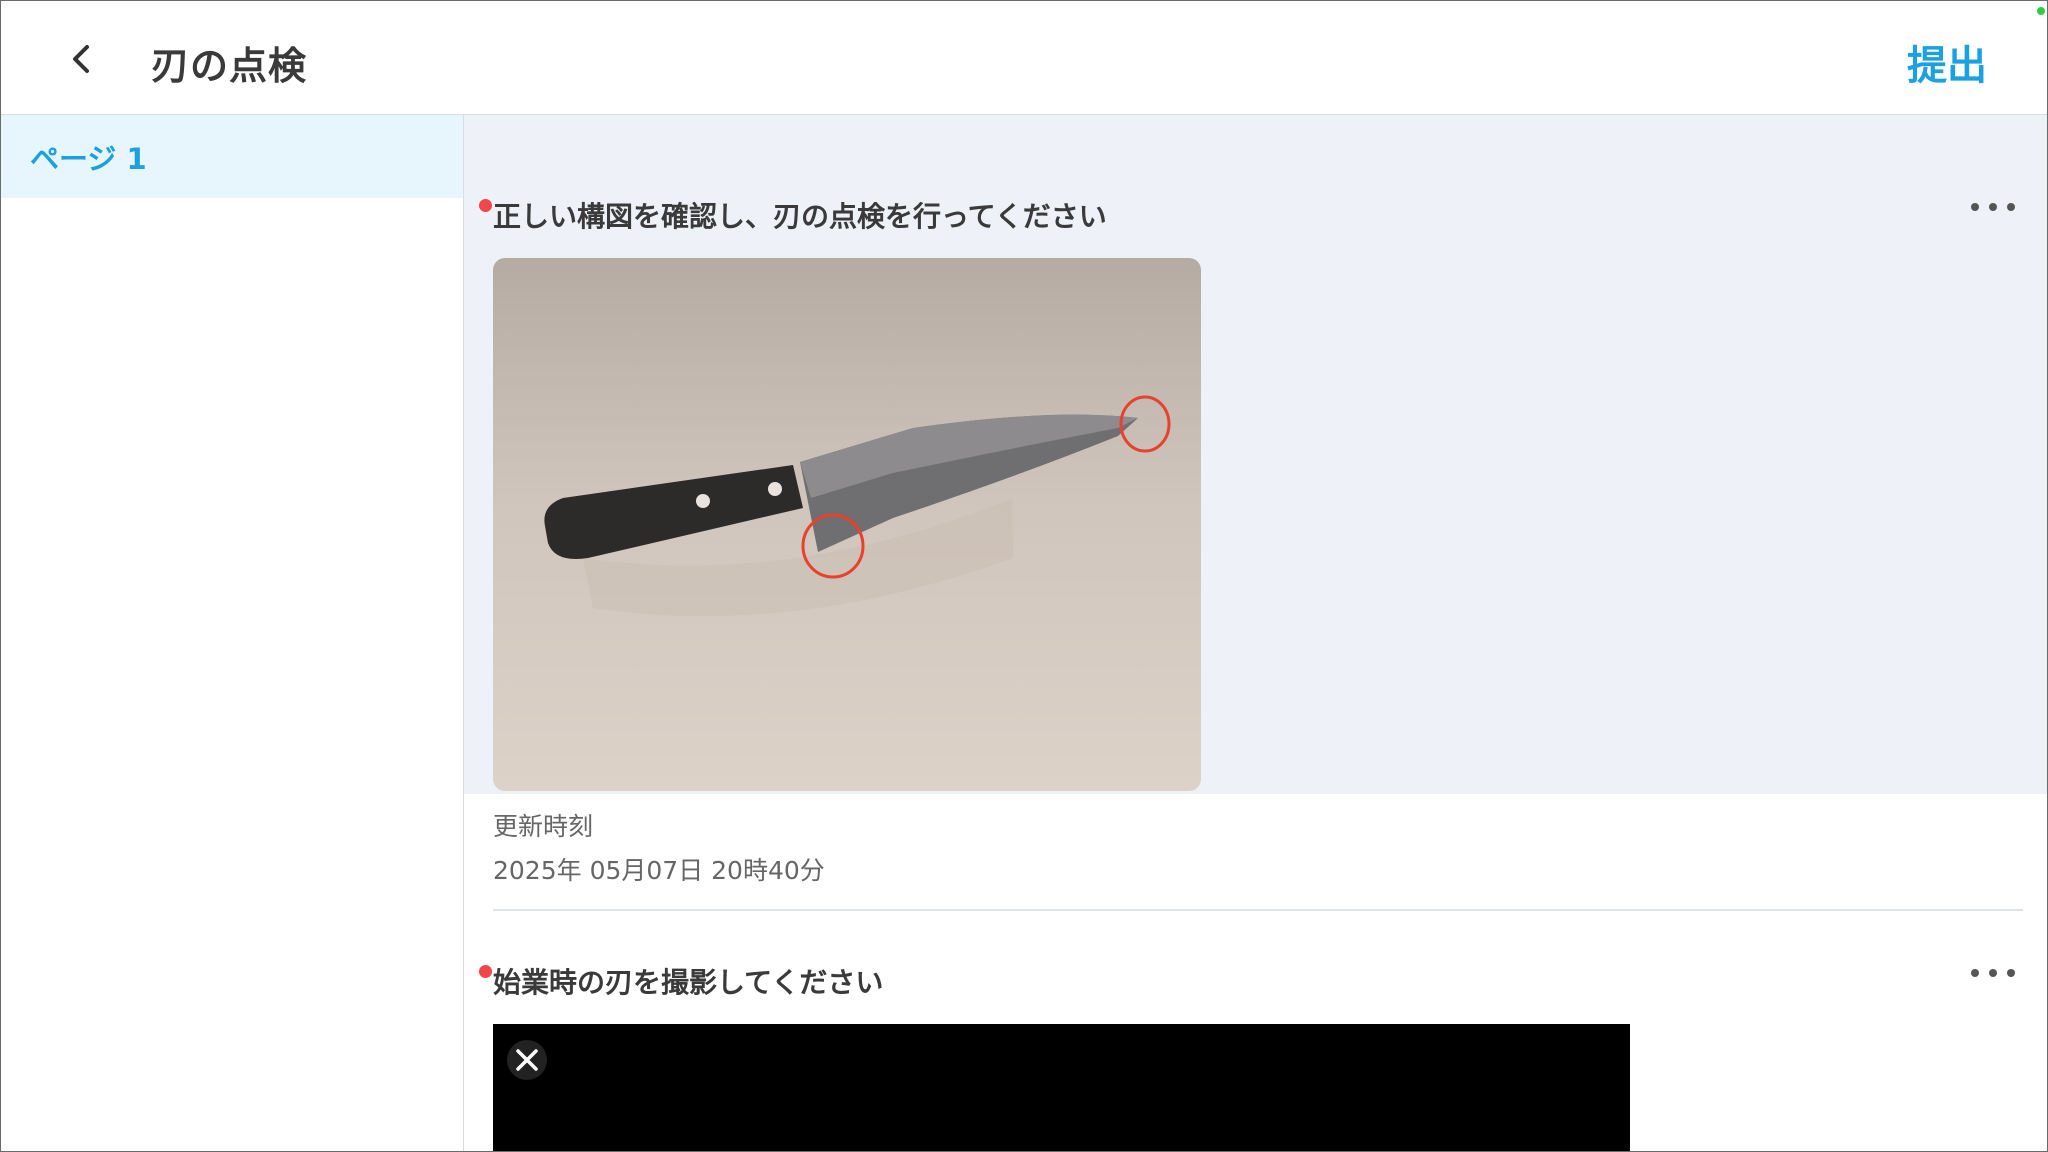 This screenshot has width=2048, height=1152. Describe the element at coordinates (688, 982) in the screenshot. I see `question-title: 始業時の刃を撮影してください` at that location.